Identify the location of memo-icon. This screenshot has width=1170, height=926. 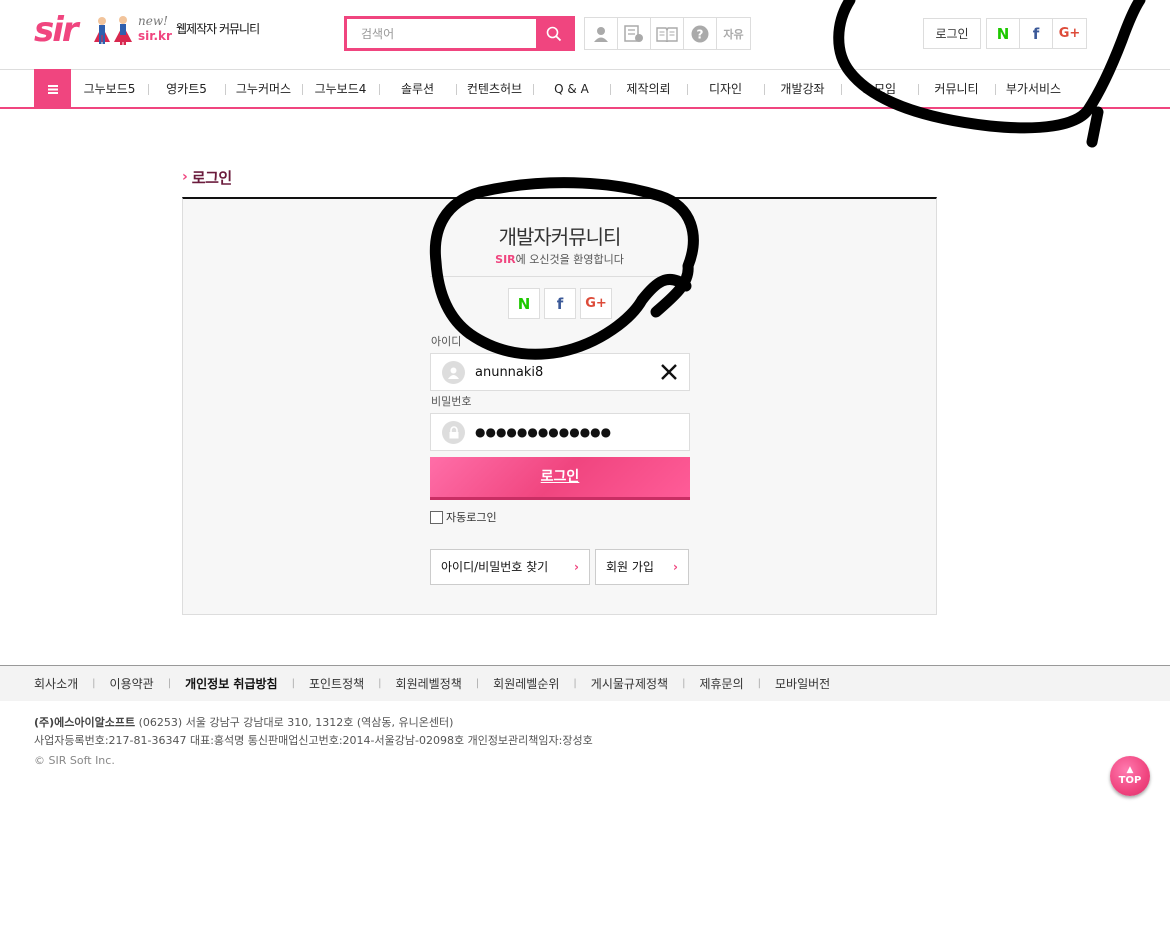
(633, 33).